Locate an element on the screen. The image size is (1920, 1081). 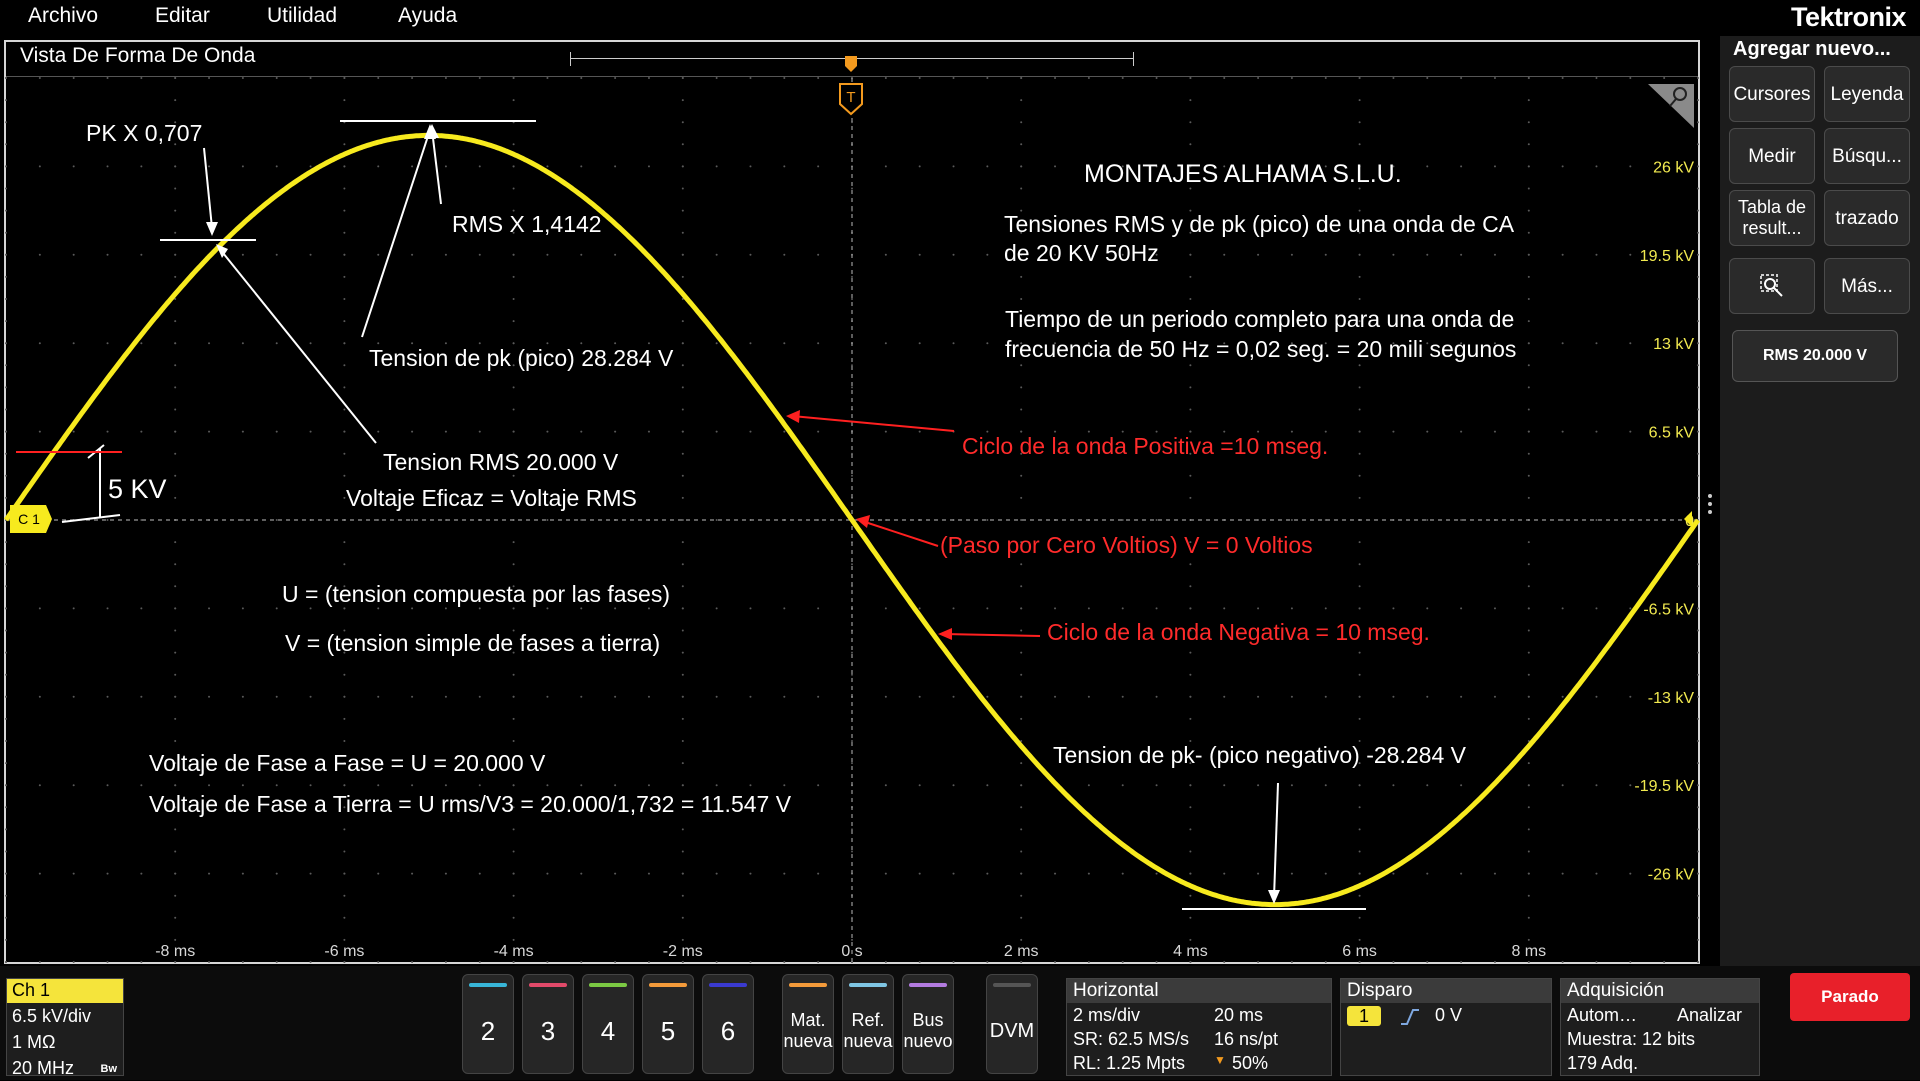
measure-button: Medir is located at coordinates (1772, 156).